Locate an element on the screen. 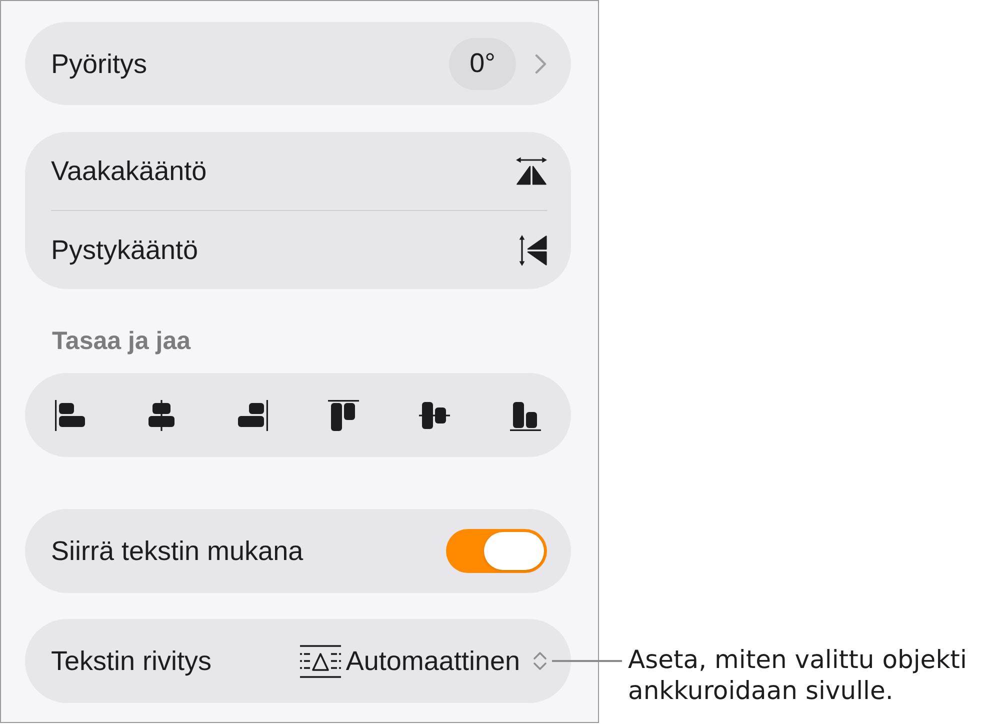 The image size is (987, 726). rotation-value: 0° is located at coordinates (482, 64).